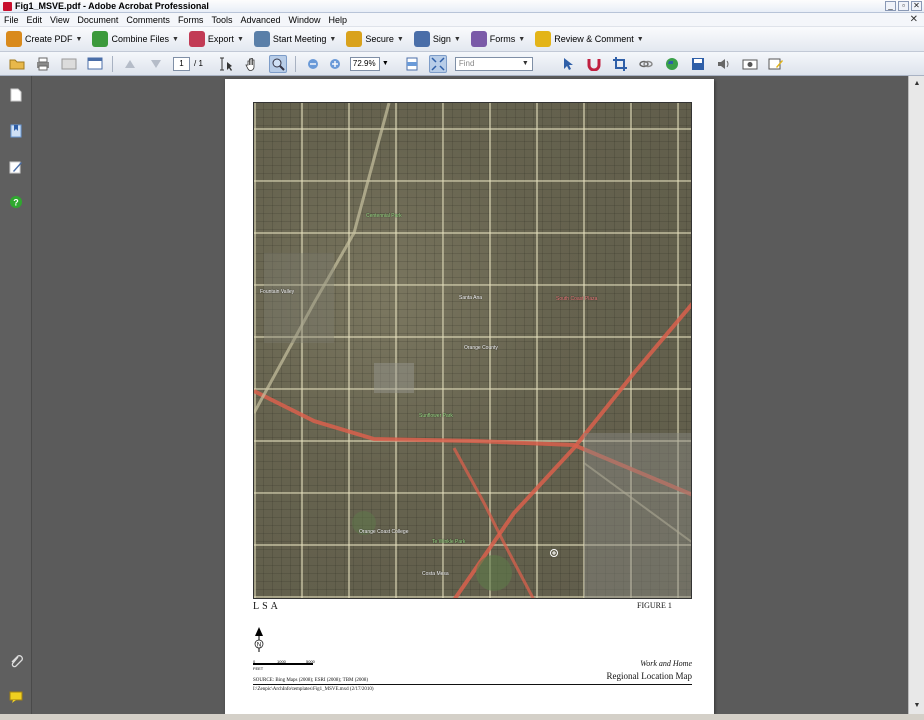  Describe the element at coordinates (35, 20) in the screenshot. I see `menu-edit: Edit` at that location.